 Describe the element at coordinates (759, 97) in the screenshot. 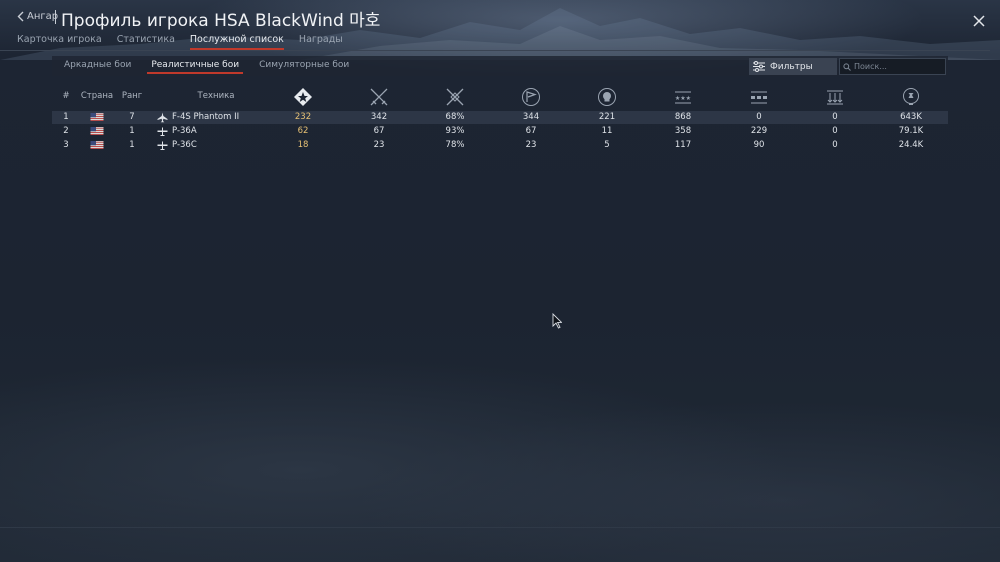

I see `ground-kills-icon` at that location.